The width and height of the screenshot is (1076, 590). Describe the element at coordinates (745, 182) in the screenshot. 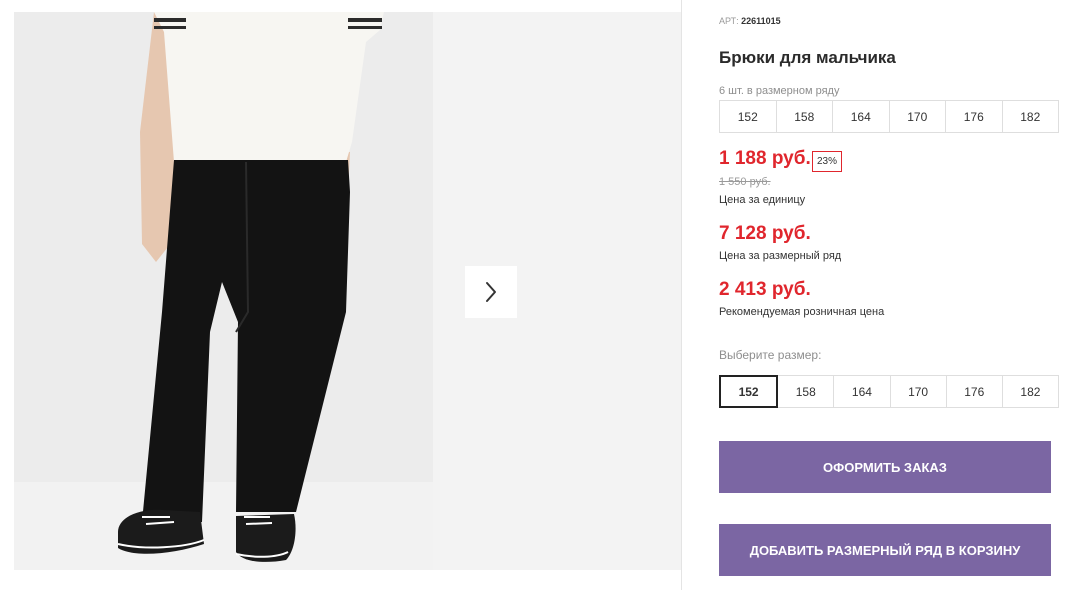

I see `old-price: 1 550 руб.` at that location.